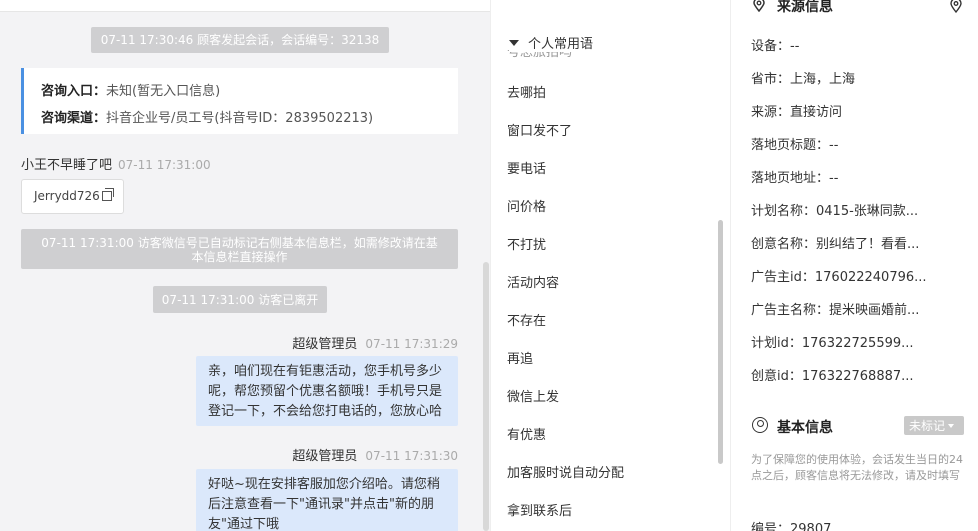  I want to click on agent-header-1: 超级管理员 07-11 17:31:29, so click(375, 342).